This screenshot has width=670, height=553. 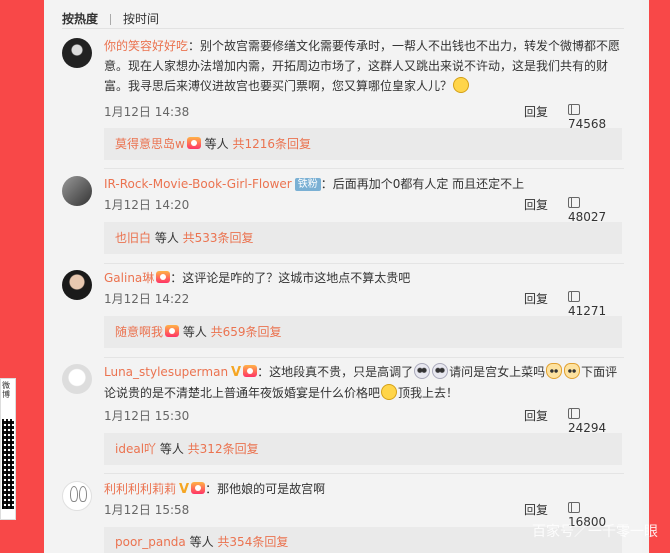 What do you see at coordinates (129, 278) in the screenshot?
I see `username: Galina琳` at bounding box center [129, 278].